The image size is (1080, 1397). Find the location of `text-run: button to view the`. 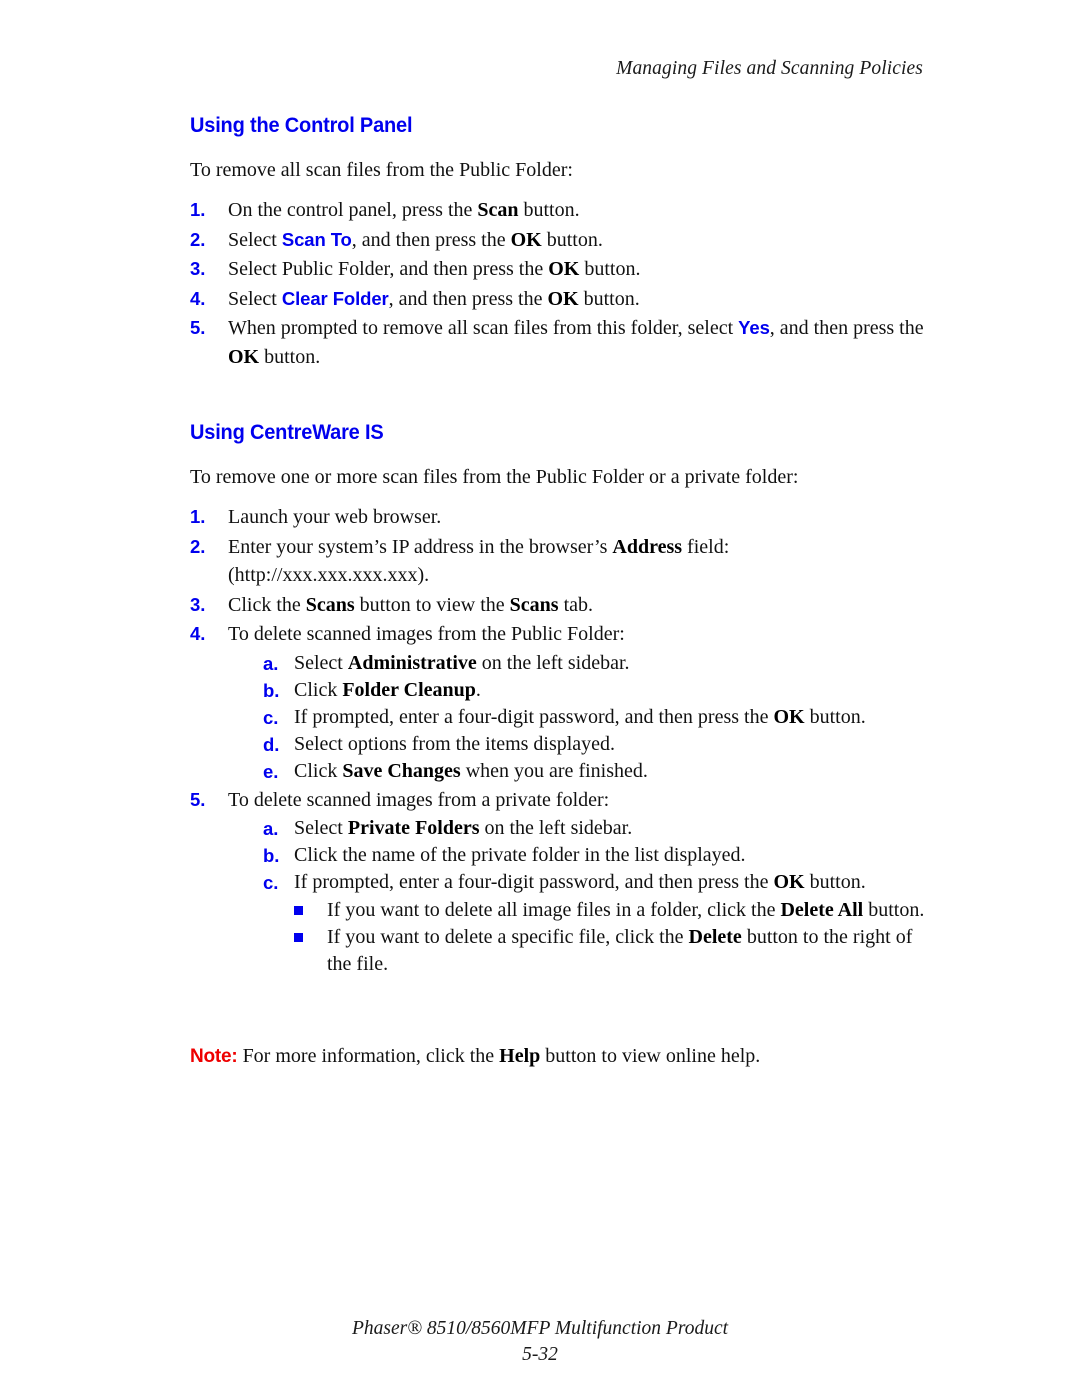

text-run: button to view the is located at coordinates (432, 604).